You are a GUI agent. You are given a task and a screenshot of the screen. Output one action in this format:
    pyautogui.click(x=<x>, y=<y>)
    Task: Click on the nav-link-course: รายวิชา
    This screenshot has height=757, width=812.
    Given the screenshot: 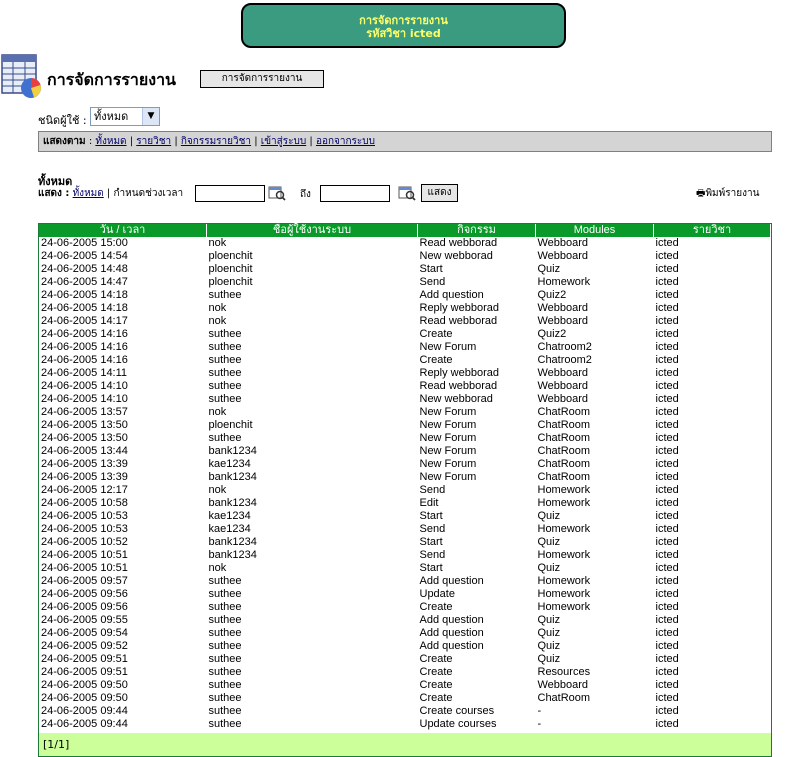 What is the action you would take?
    pyautogui.click(x=153, y=141)
    